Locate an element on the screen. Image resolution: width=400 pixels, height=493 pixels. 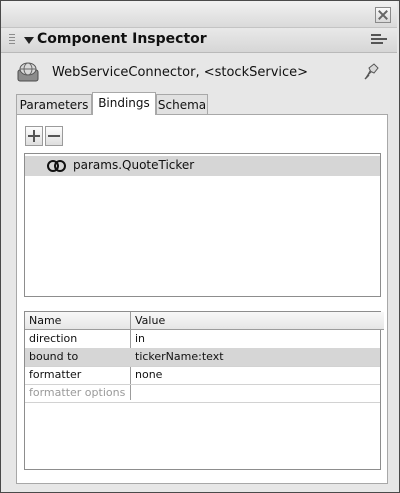
property-value: in is located at coordinates (255, 339).